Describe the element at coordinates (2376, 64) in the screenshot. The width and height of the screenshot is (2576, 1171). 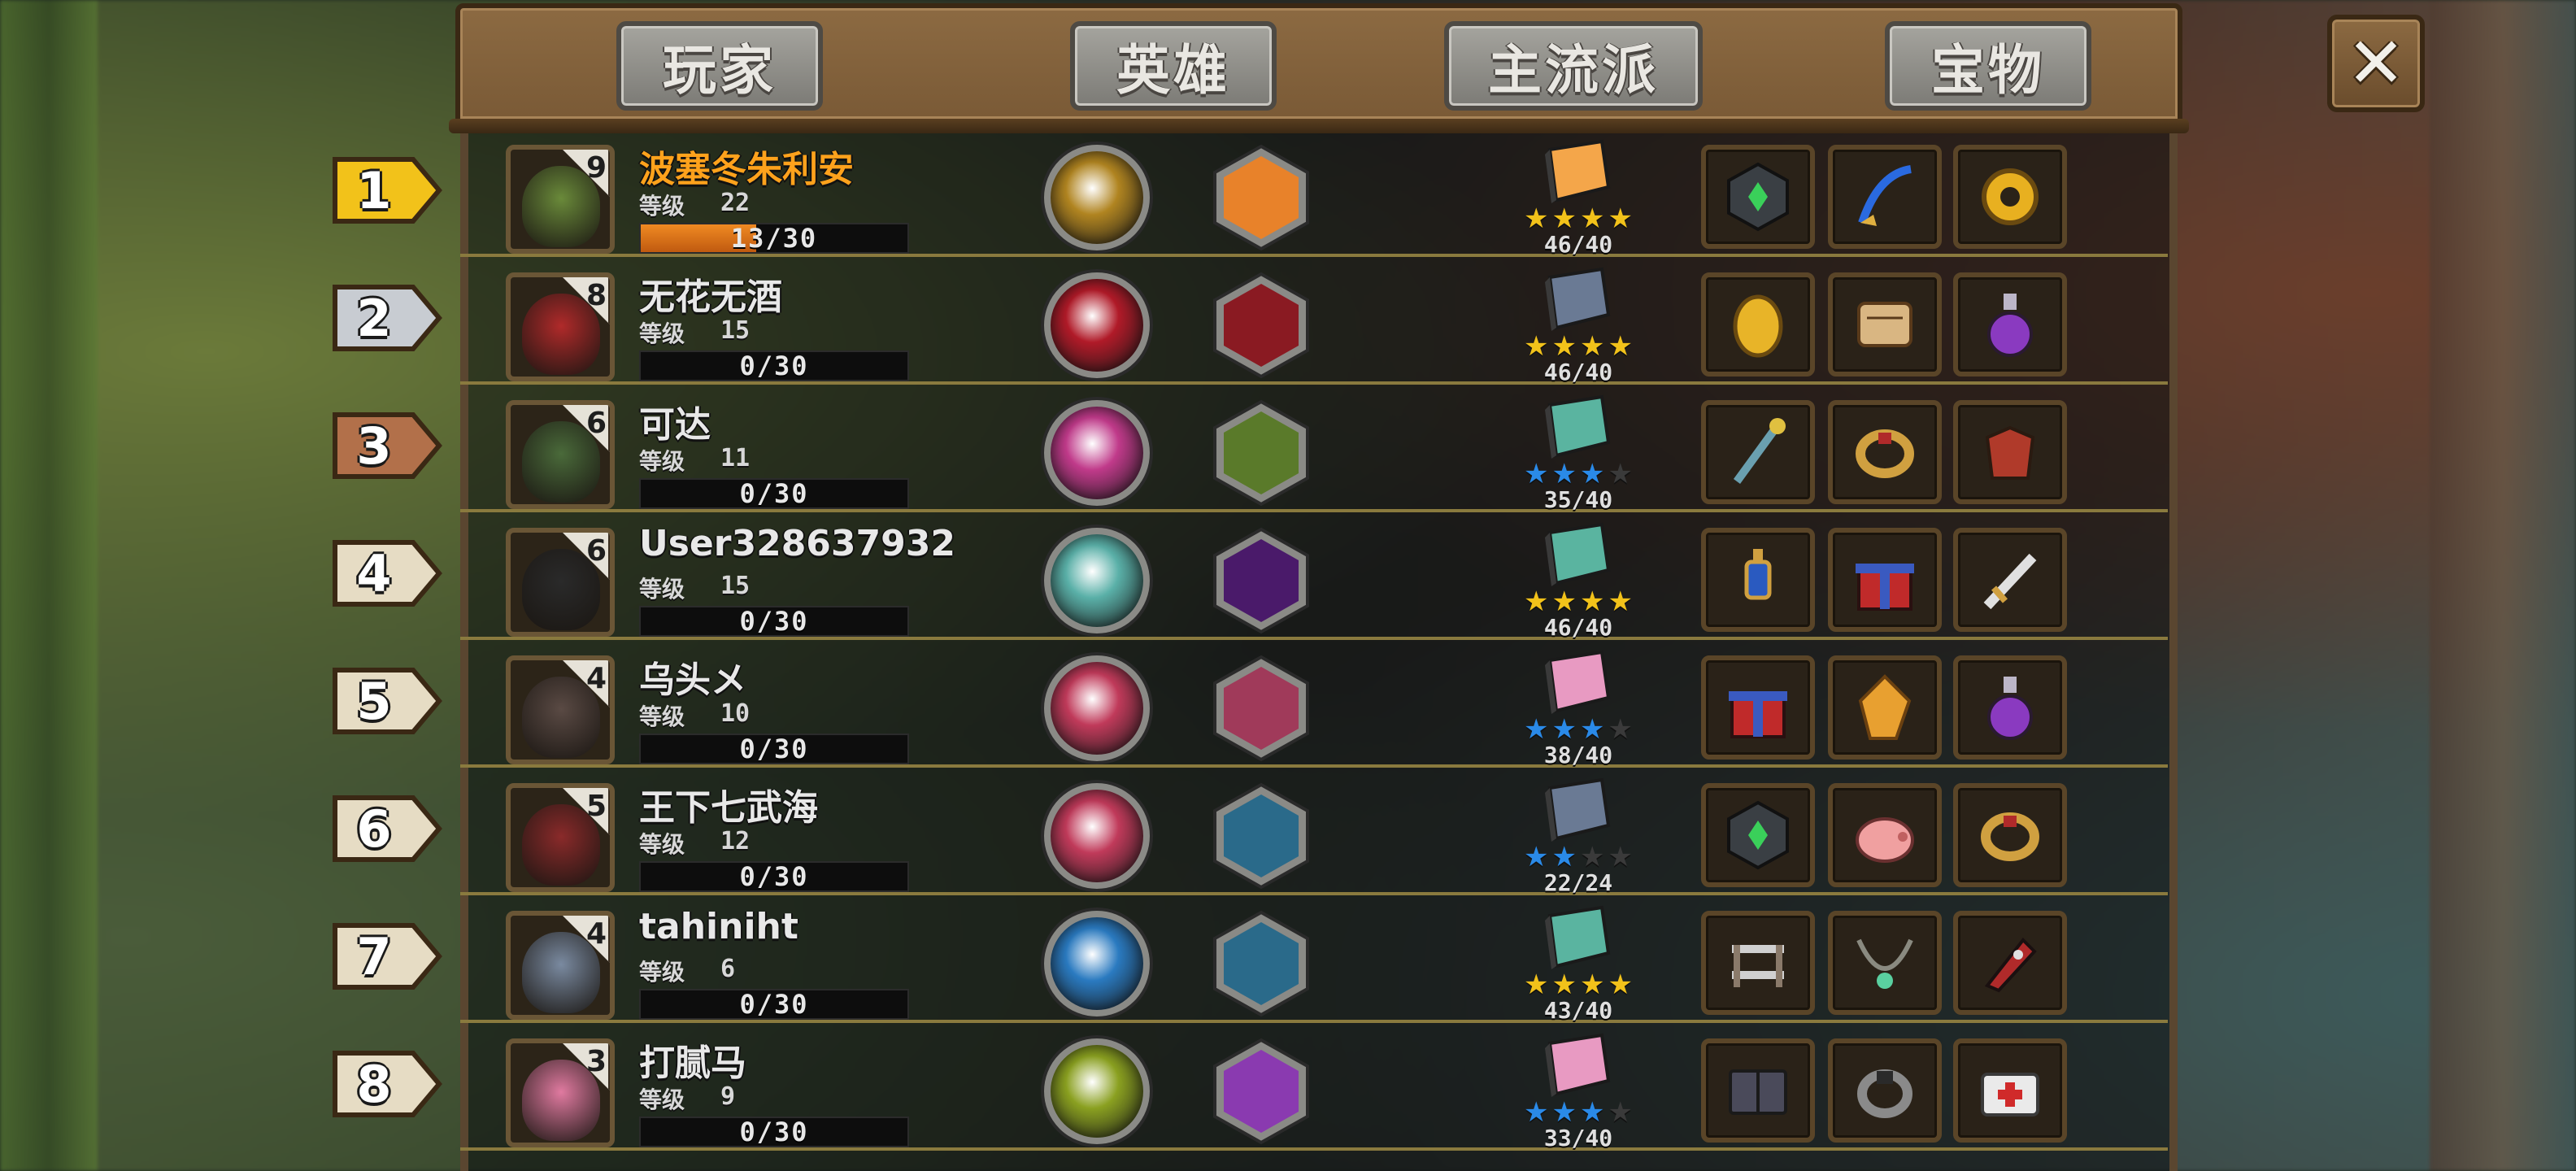
I see `close-button: ✕` at that location.